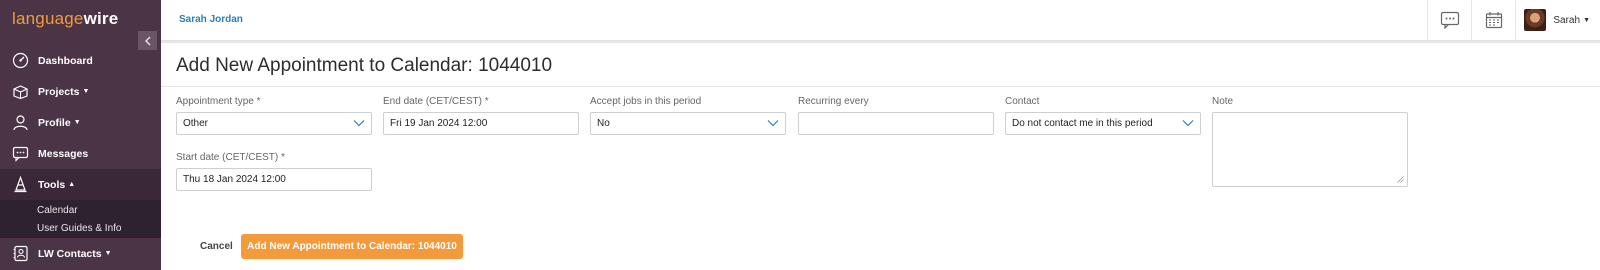 The height and width of the screenshot is (270, 1600). What do you see at coordinates (646, 101) in the screenshot?
I see `accept-jobs-label: Accept jobs in this period` at bounding box center [646, 101].